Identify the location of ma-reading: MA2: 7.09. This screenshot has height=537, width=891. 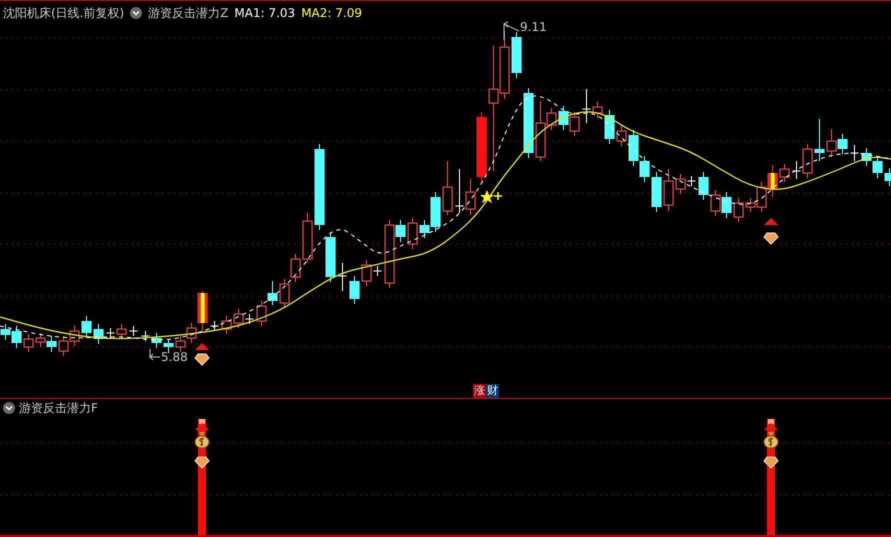
(331, 13).